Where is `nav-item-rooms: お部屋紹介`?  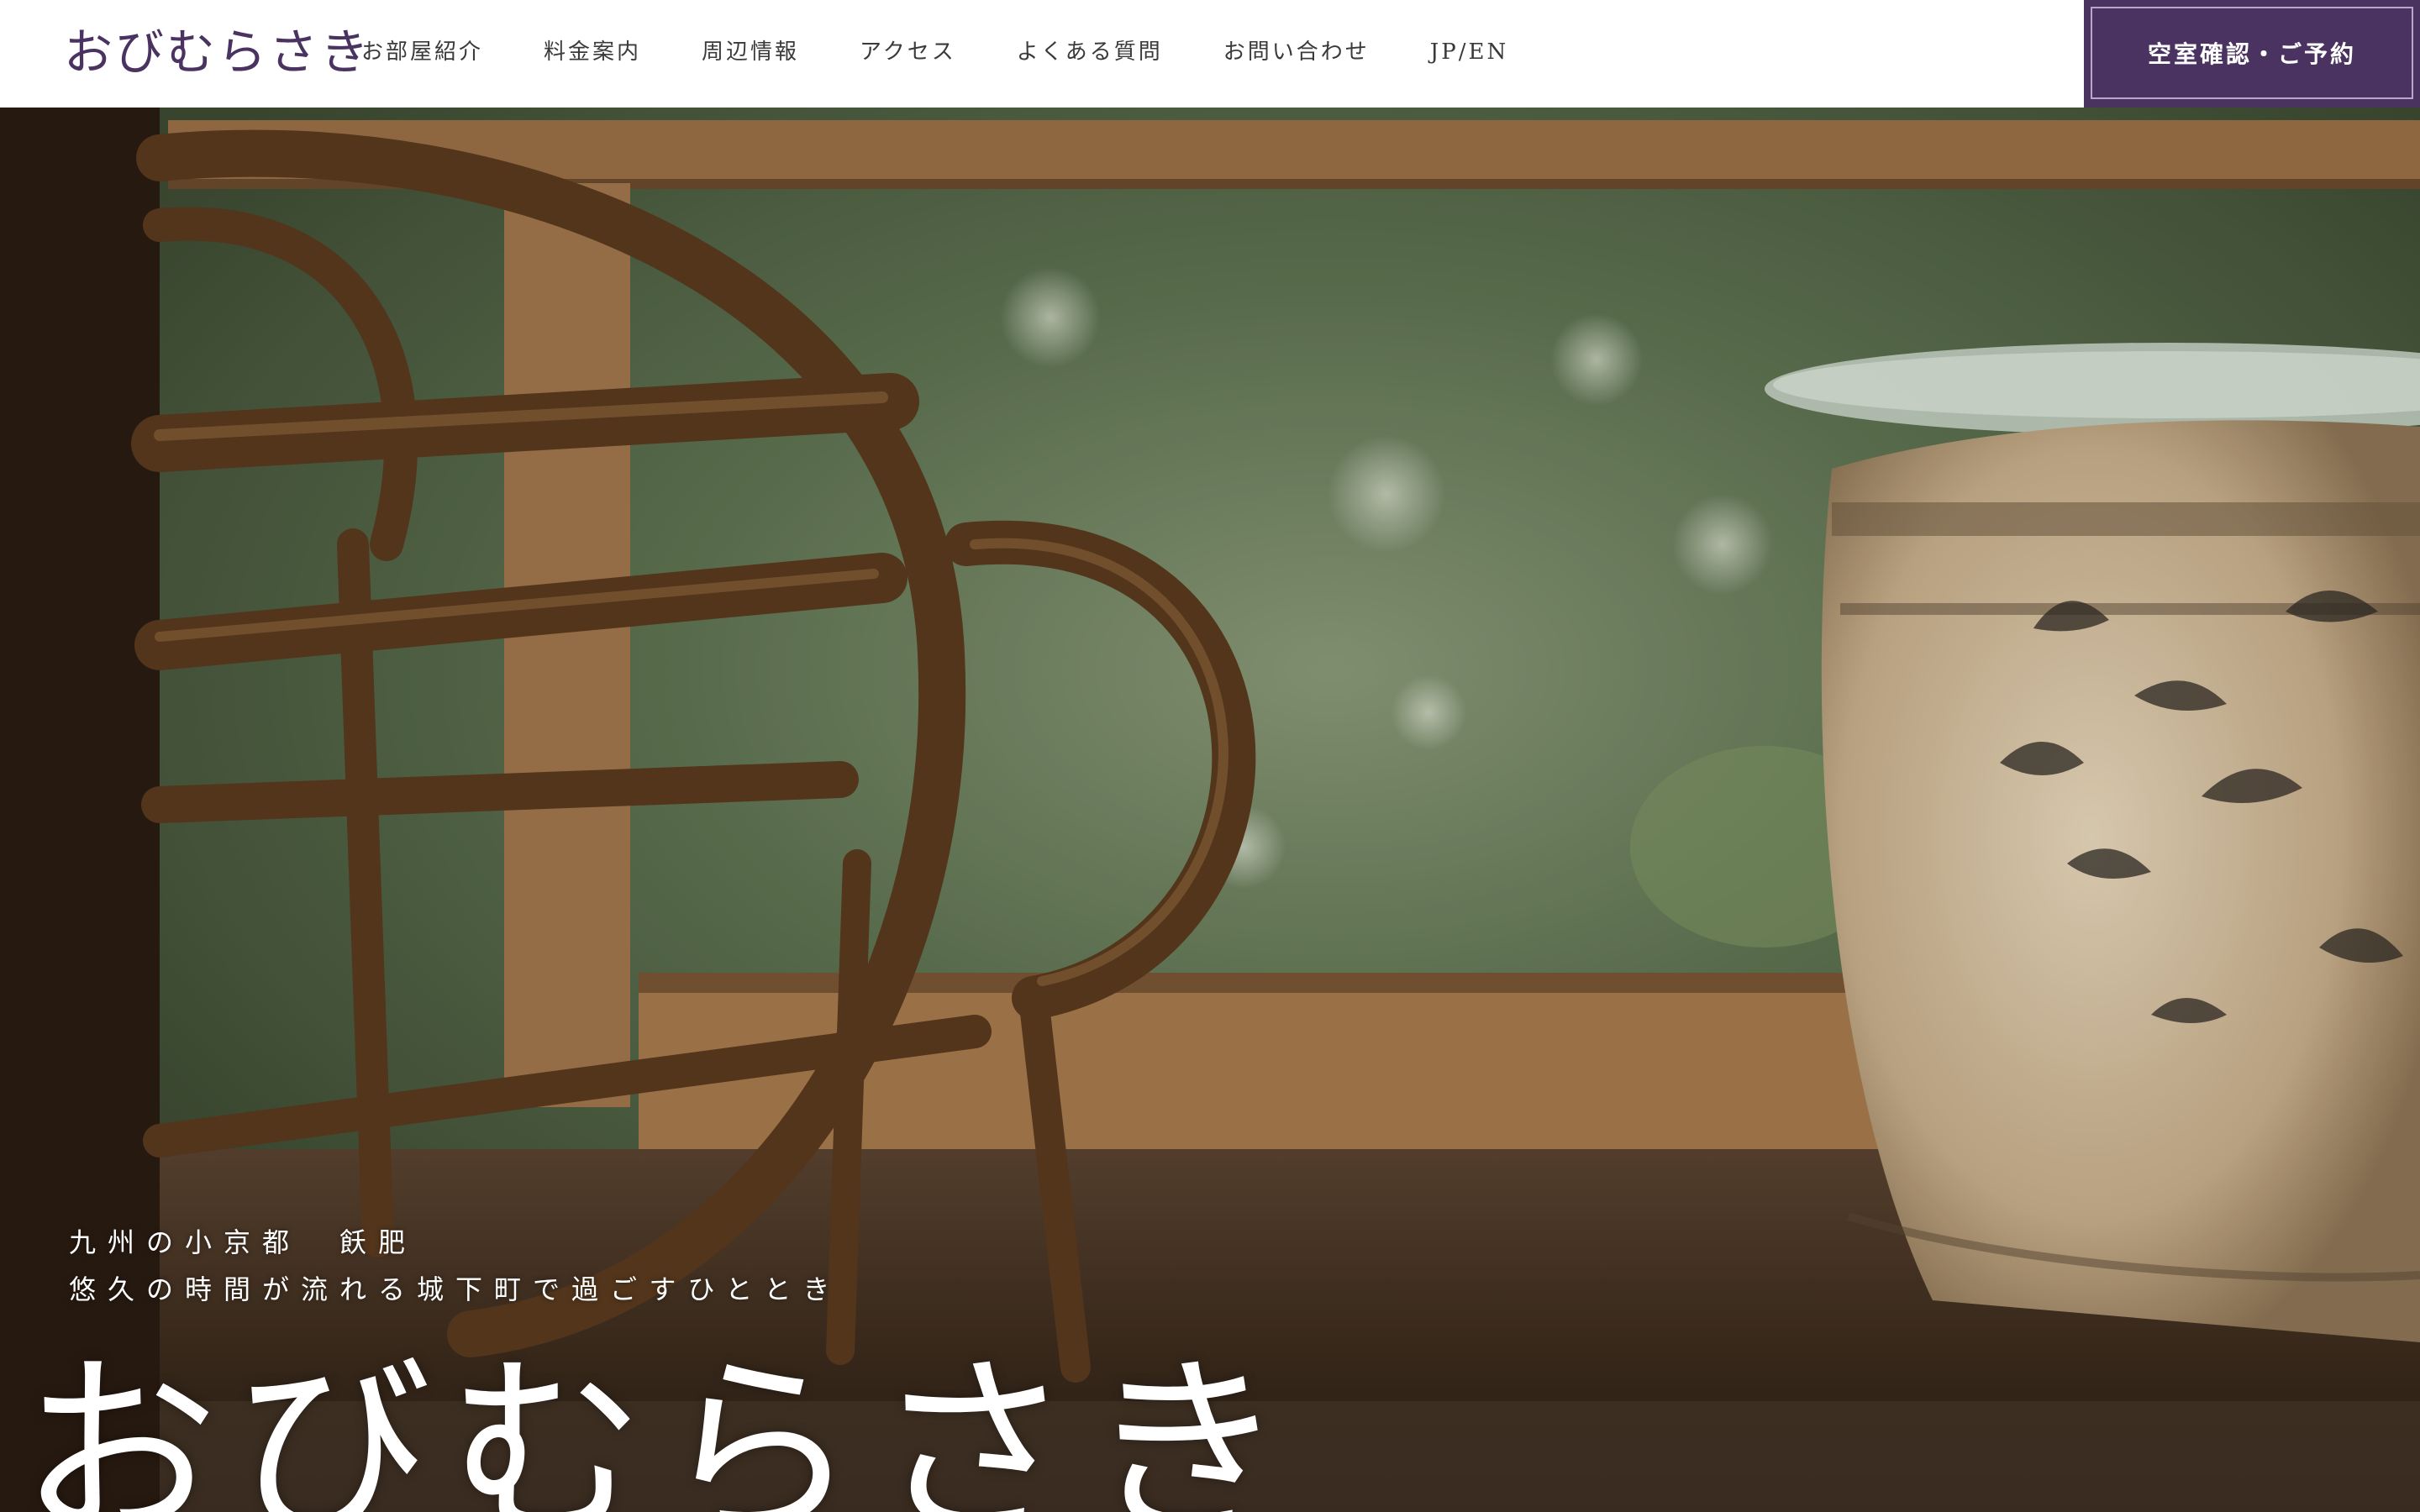 nav-item-rooms: お部屋紹介 is located at coordinates (422, 52).